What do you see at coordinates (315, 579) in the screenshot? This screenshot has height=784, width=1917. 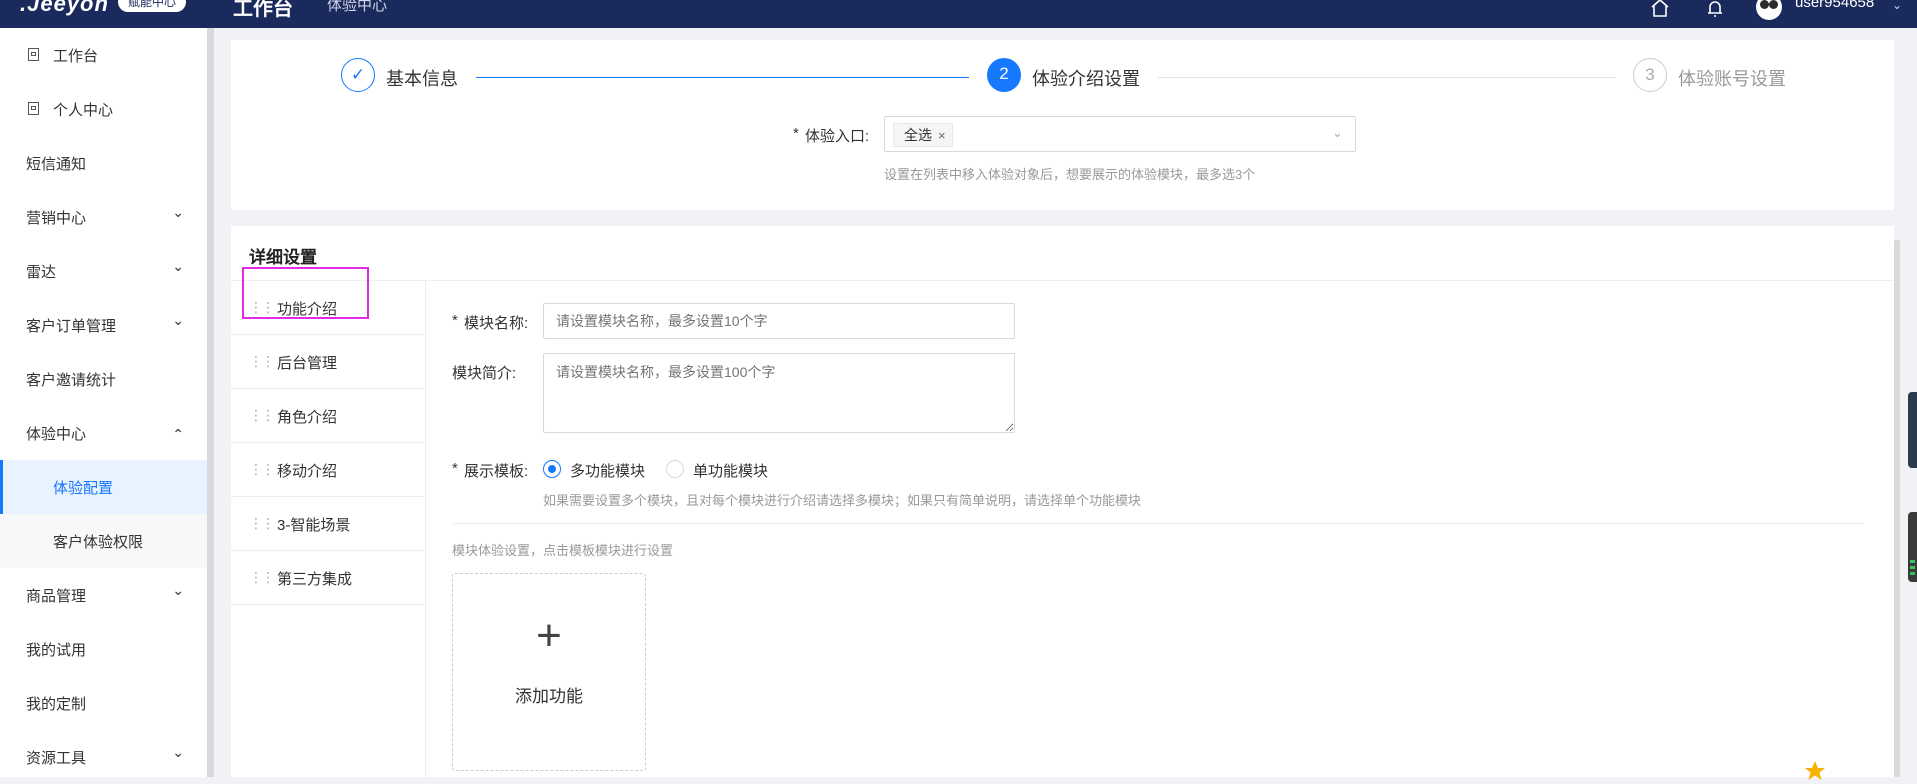 I see `module-label: 第三方集成` at bounding box center [315, 579].